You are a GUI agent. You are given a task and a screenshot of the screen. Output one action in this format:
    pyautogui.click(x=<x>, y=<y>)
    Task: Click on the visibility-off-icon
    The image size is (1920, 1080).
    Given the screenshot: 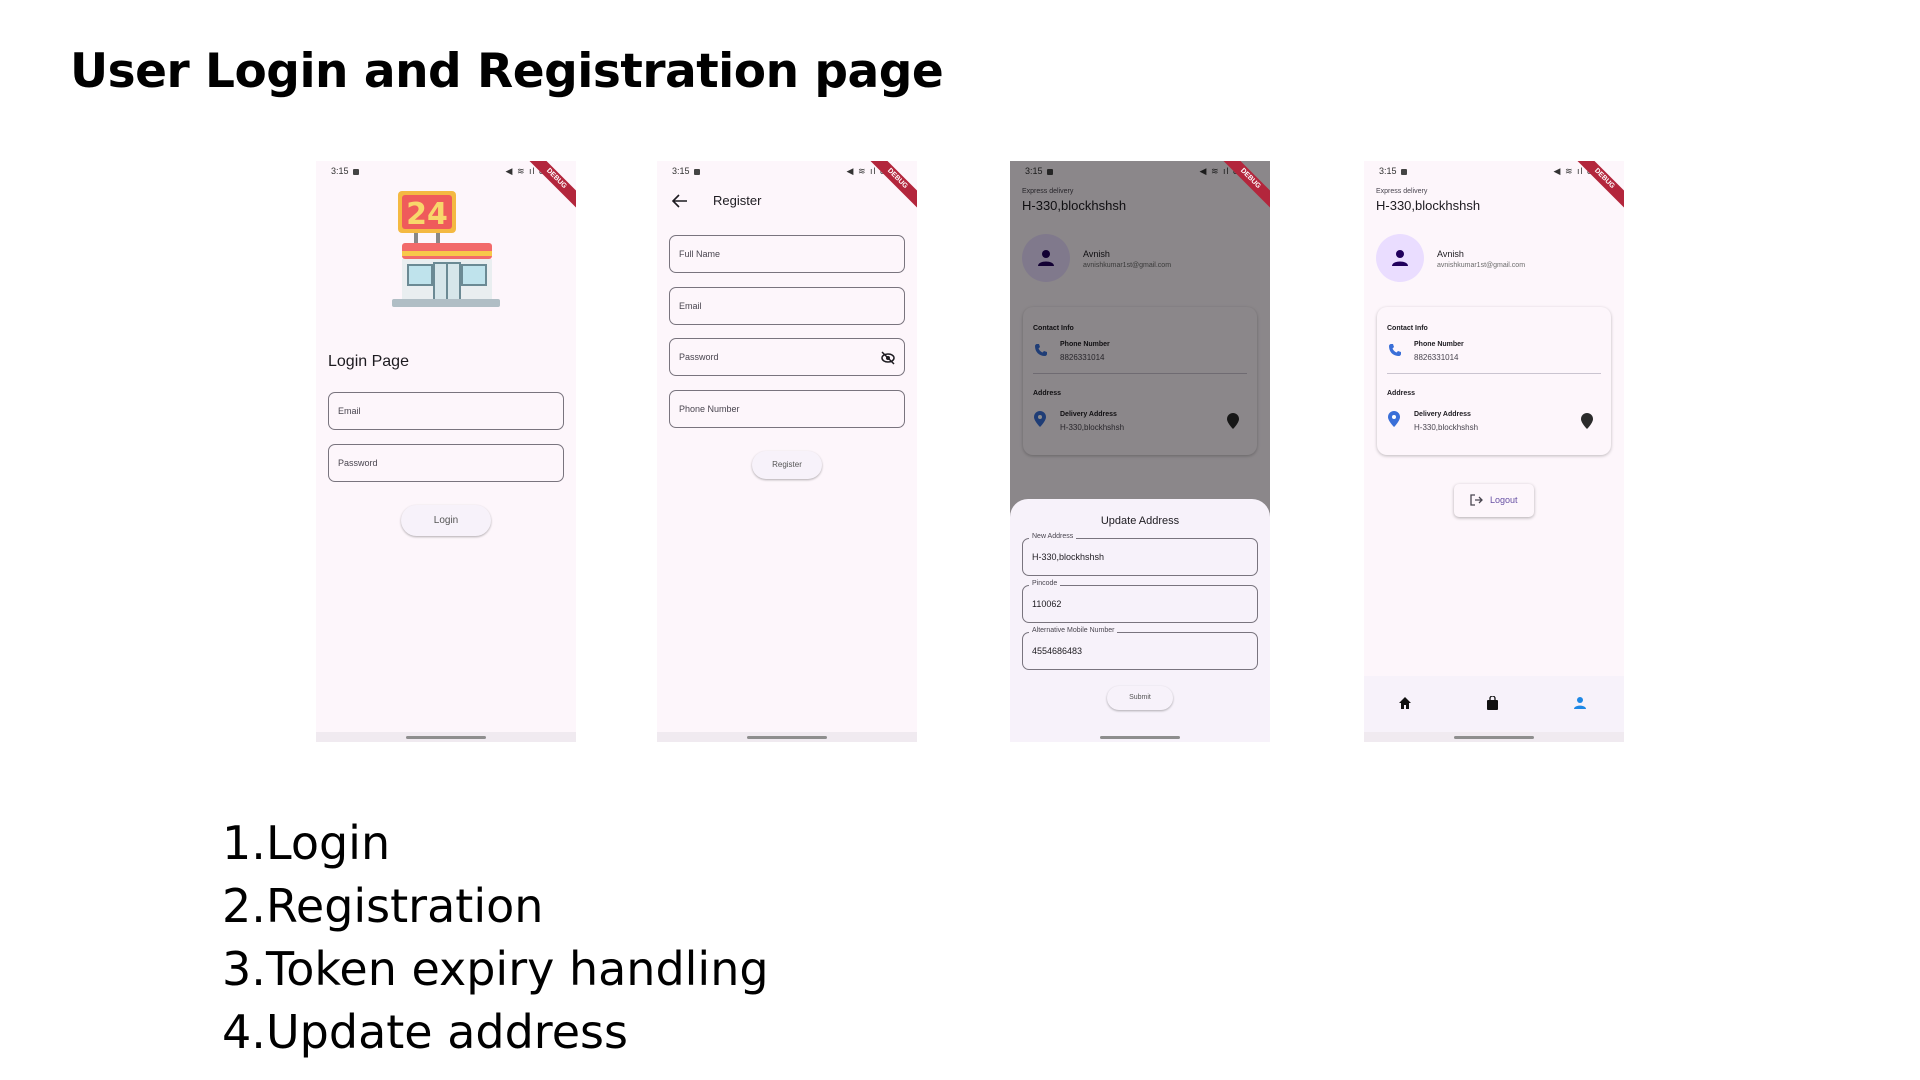 What is the action you would take?
    pyautogui.click(x=888, y=358)
    